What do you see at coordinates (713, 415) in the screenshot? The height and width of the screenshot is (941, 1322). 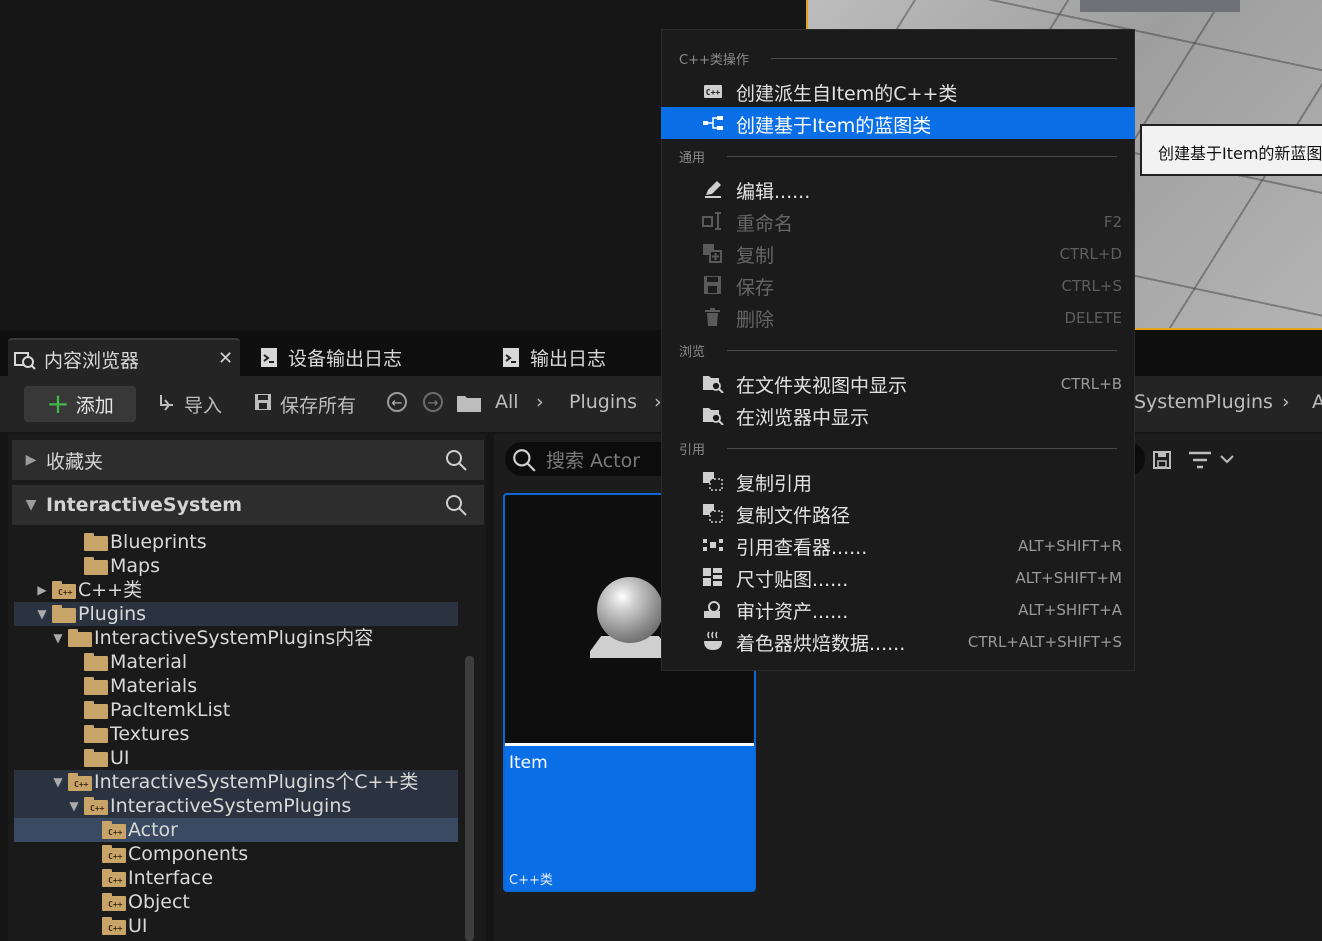 I see `show-in-explorer-icon` at bounding box center [713, 415].